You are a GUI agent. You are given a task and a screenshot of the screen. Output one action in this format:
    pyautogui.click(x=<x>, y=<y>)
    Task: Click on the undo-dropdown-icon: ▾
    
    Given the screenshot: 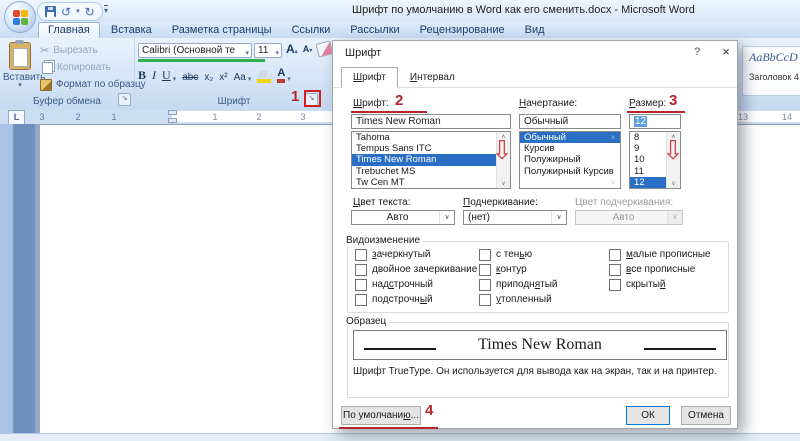 What is the action you would take?
    pyautogui.click(x=78, y=12)
    